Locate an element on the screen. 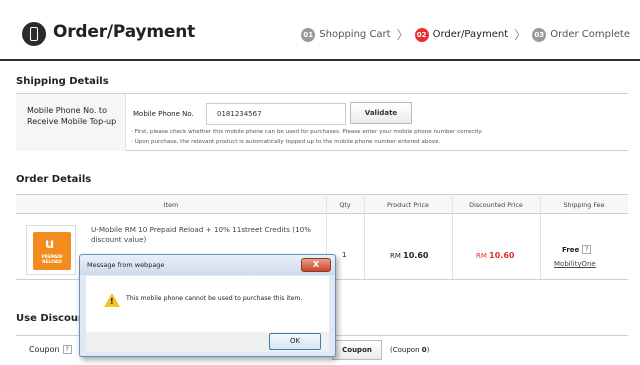 This screenshot has height=365, width=640. coupon-count-suffix: ) is located at coordinates (428, 350).